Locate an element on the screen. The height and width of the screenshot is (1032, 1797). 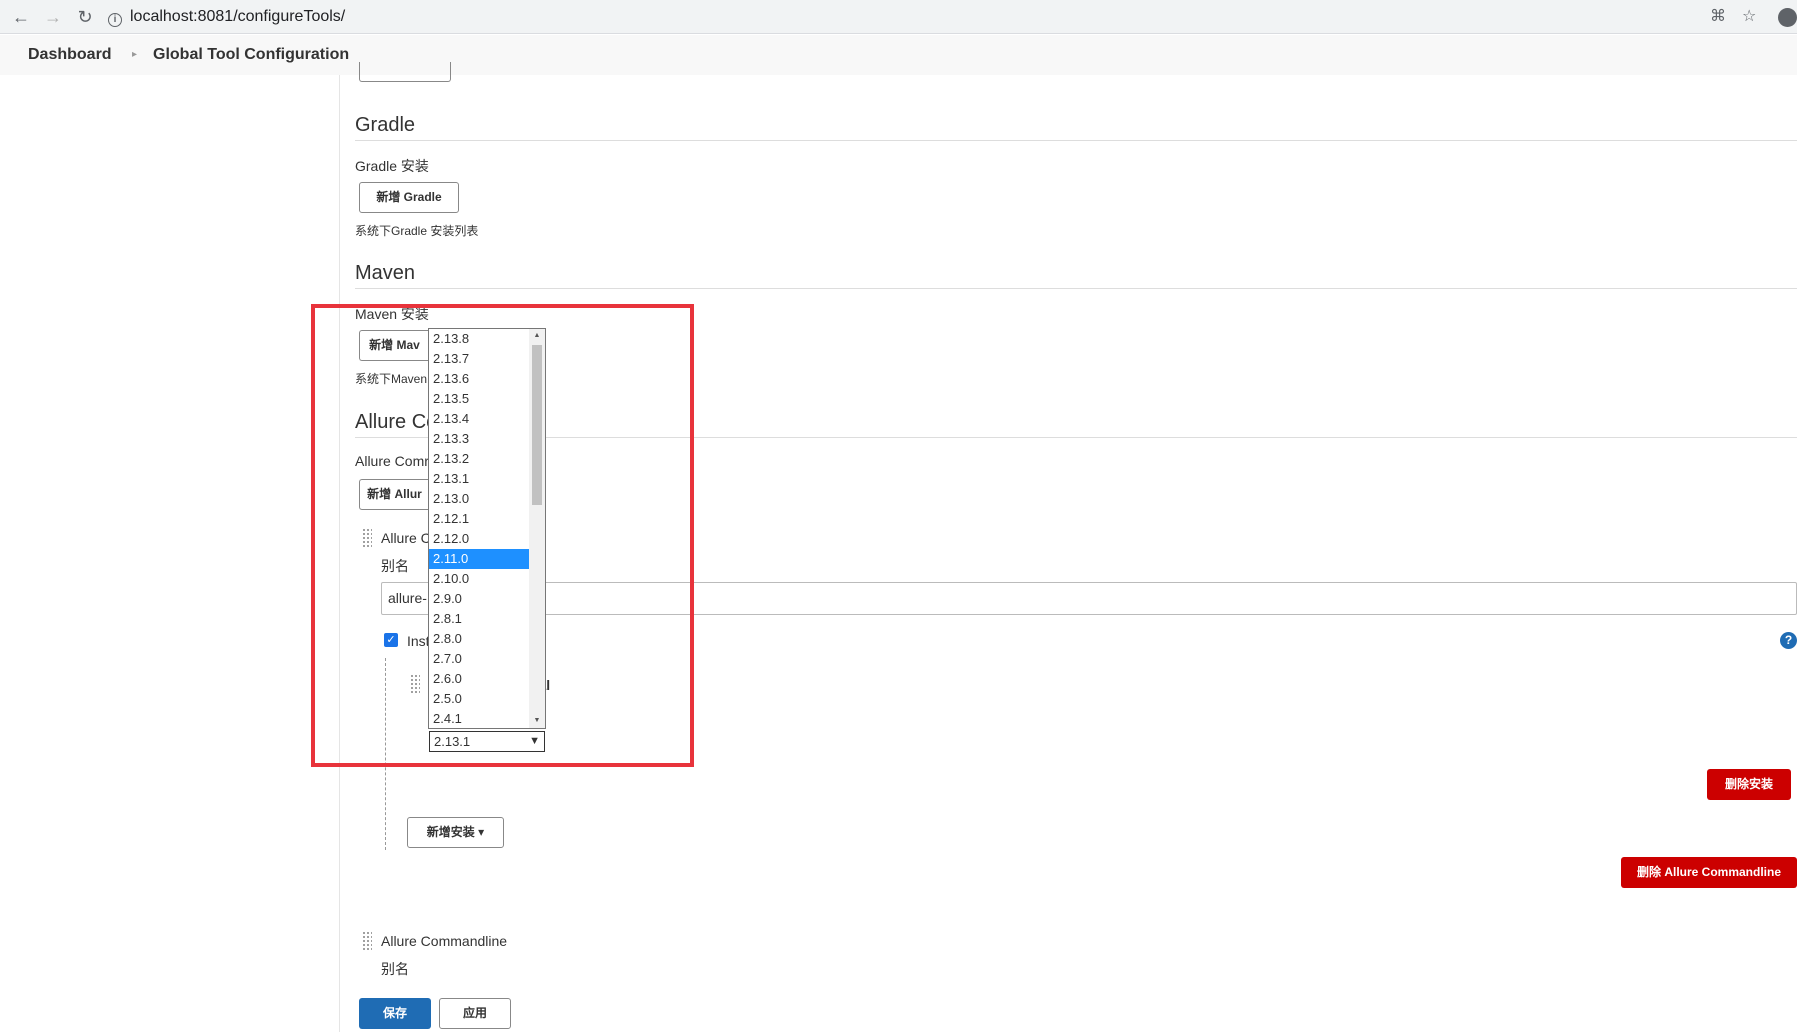
address-bar: i localhost:8081/configureTools/ is located at coordinates (908, 17).